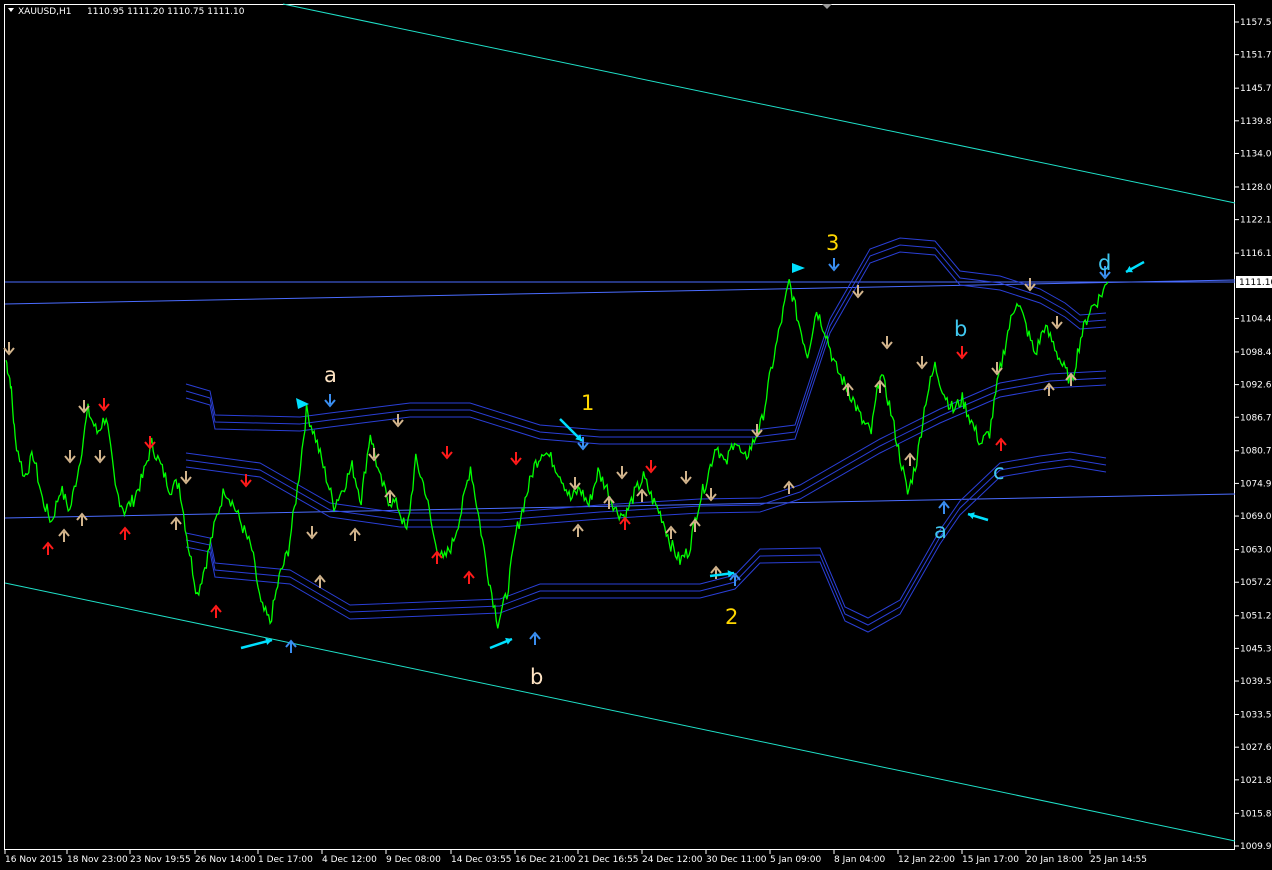 The height and width of the screenshot is (870, 1272). Describe the element at coordinates (1256, 386) in the screenshot. I see `y-tick-label: 1092.60` at that location.